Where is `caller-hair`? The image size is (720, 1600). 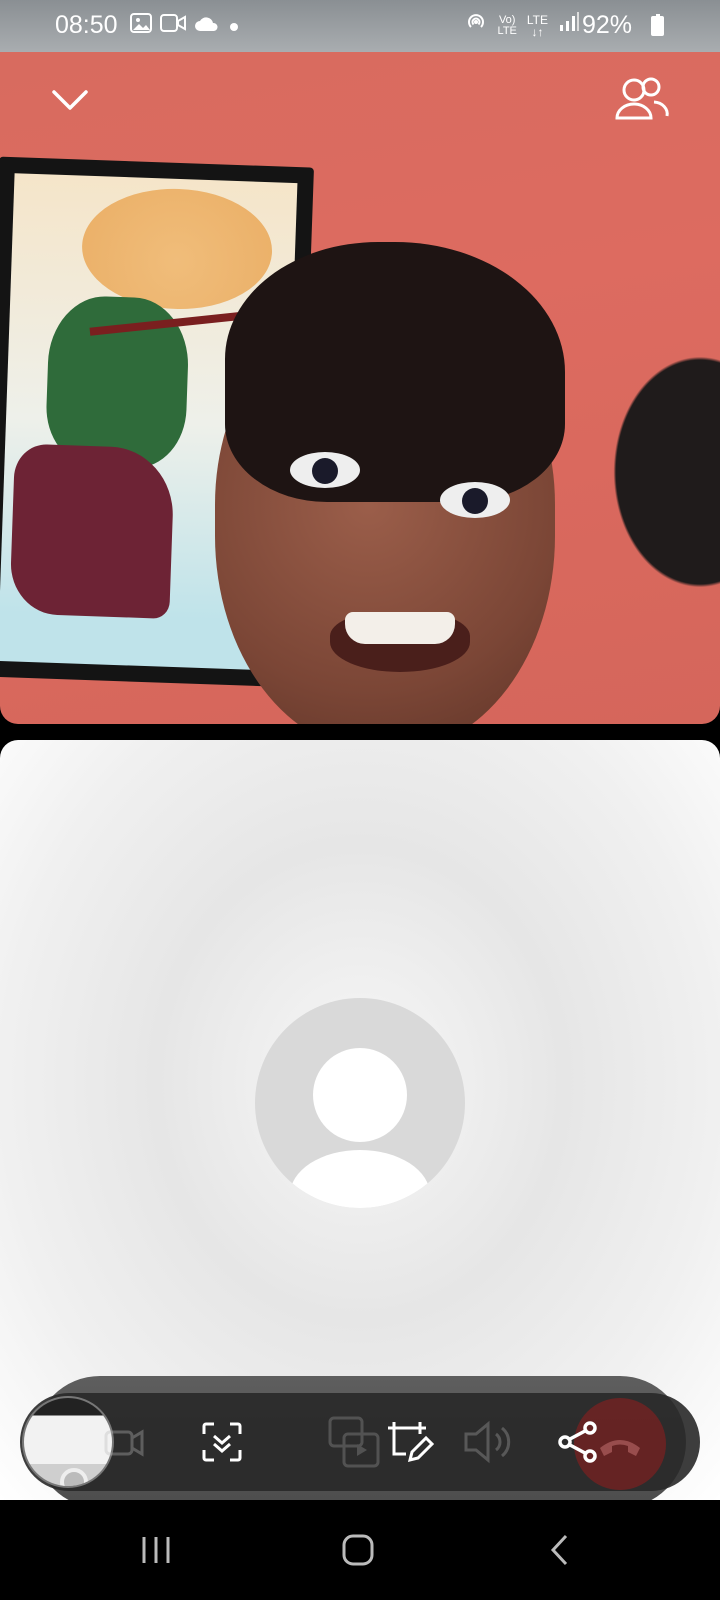
caller-hair is located at coordinates (395, 372).